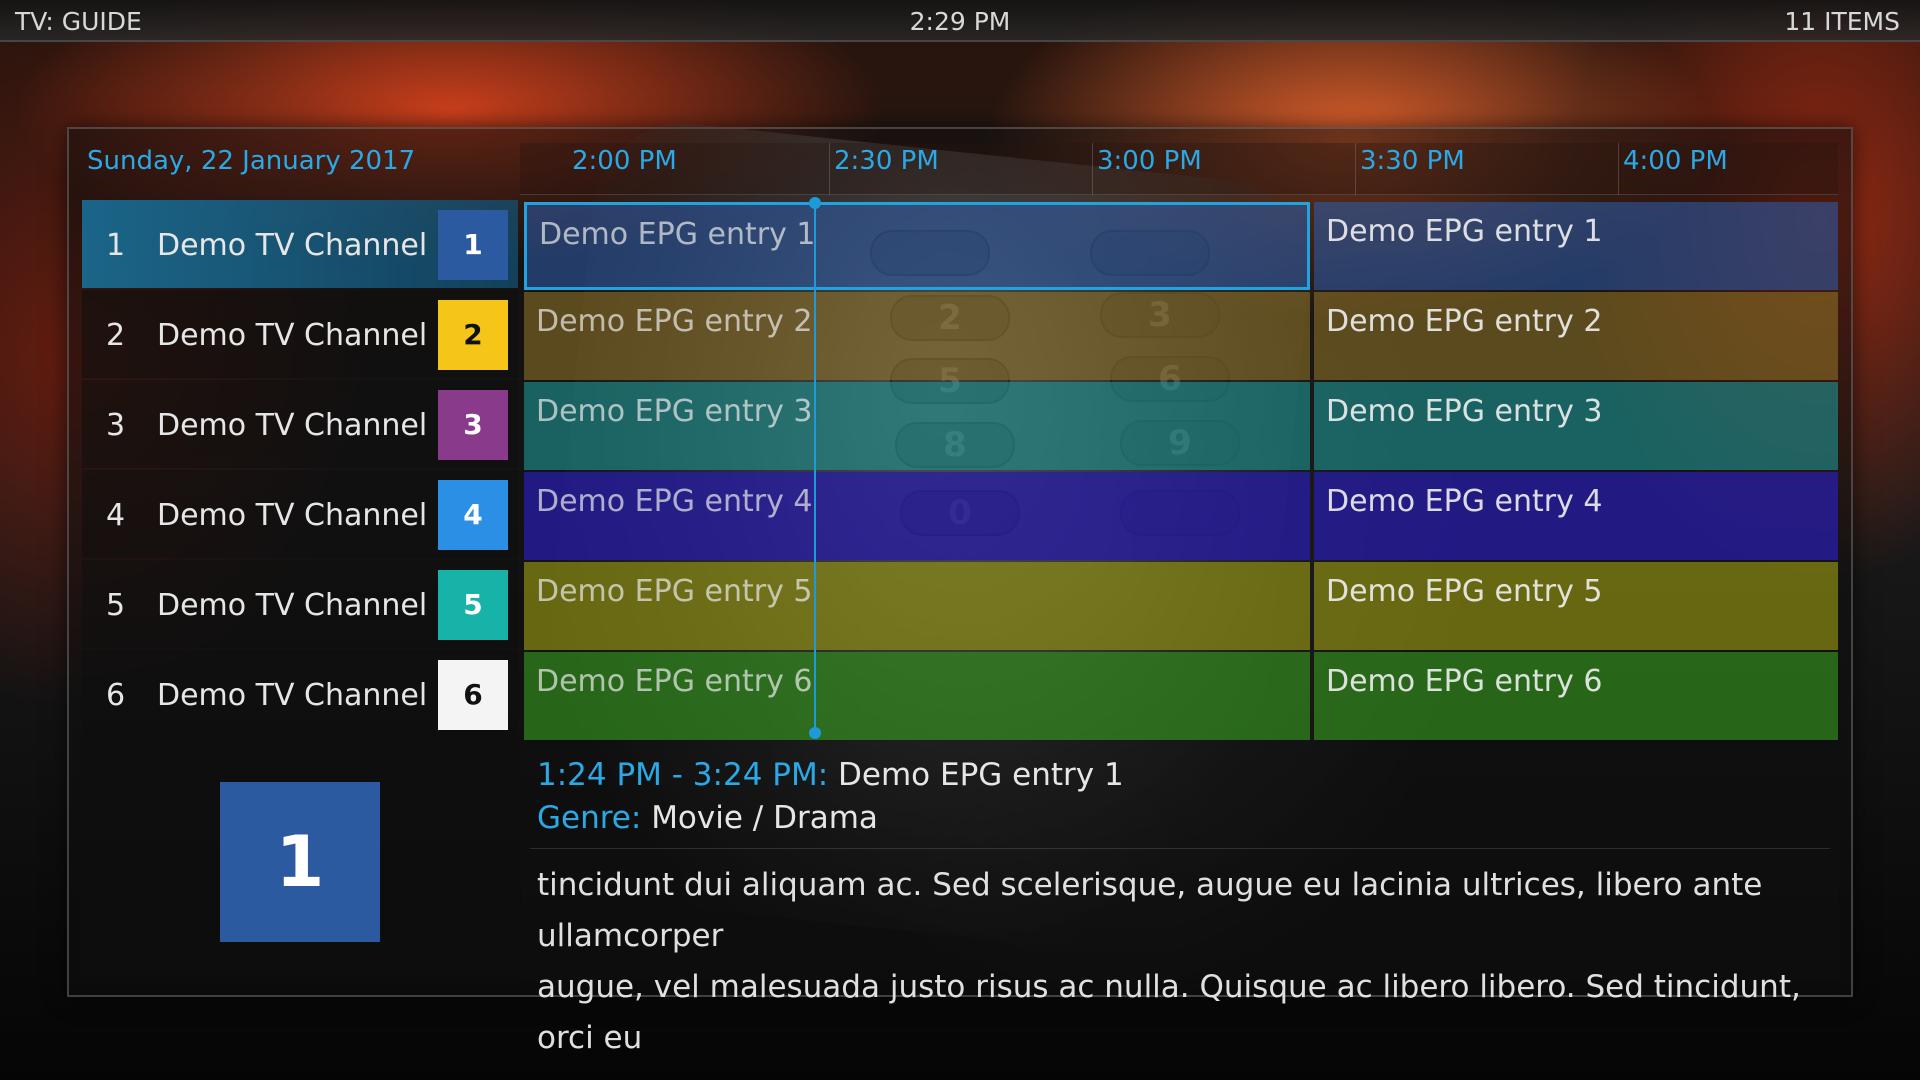 The height and width of the screenshot is (1080, 1920). What do you see at coordinates (116, 335) in the screenshot?
I see `channel-number: 2` at bounding box center [116, 335].